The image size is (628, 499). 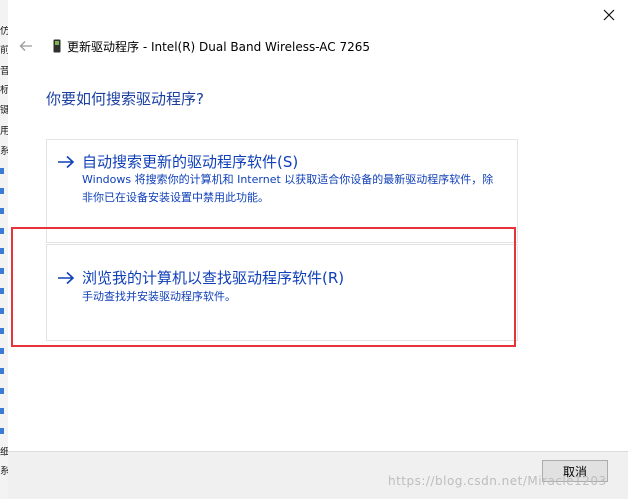 What do you see at coordinates (4, 32) in the screenshot?
I see `background-char: 仿` at bounding box center [4, 32].